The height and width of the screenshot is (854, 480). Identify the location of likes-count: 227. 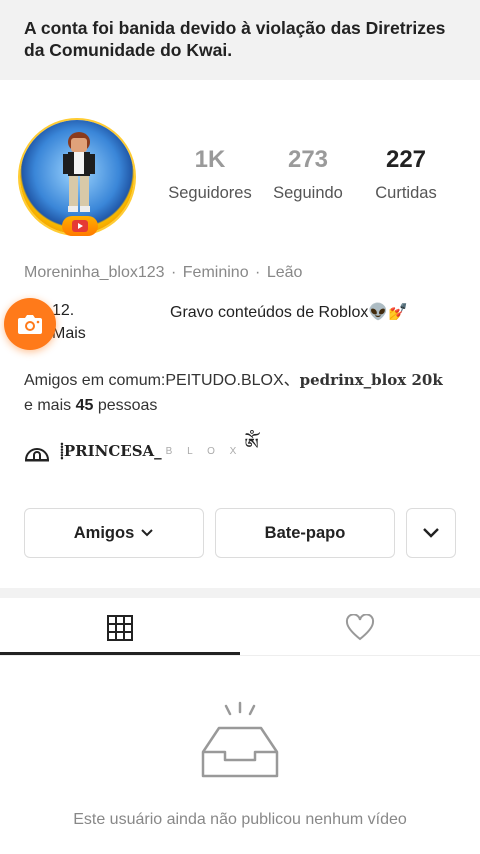
(406, 159).